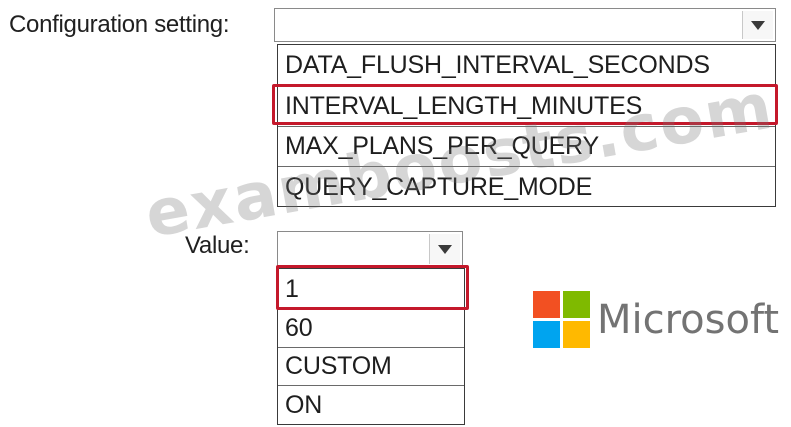 The width and height of the screenshot is (791, 427). What do you see at coordinates (338, 366) in the screenshot?
I see `option-label: CUSTOM` at bounding box center [338, 366].